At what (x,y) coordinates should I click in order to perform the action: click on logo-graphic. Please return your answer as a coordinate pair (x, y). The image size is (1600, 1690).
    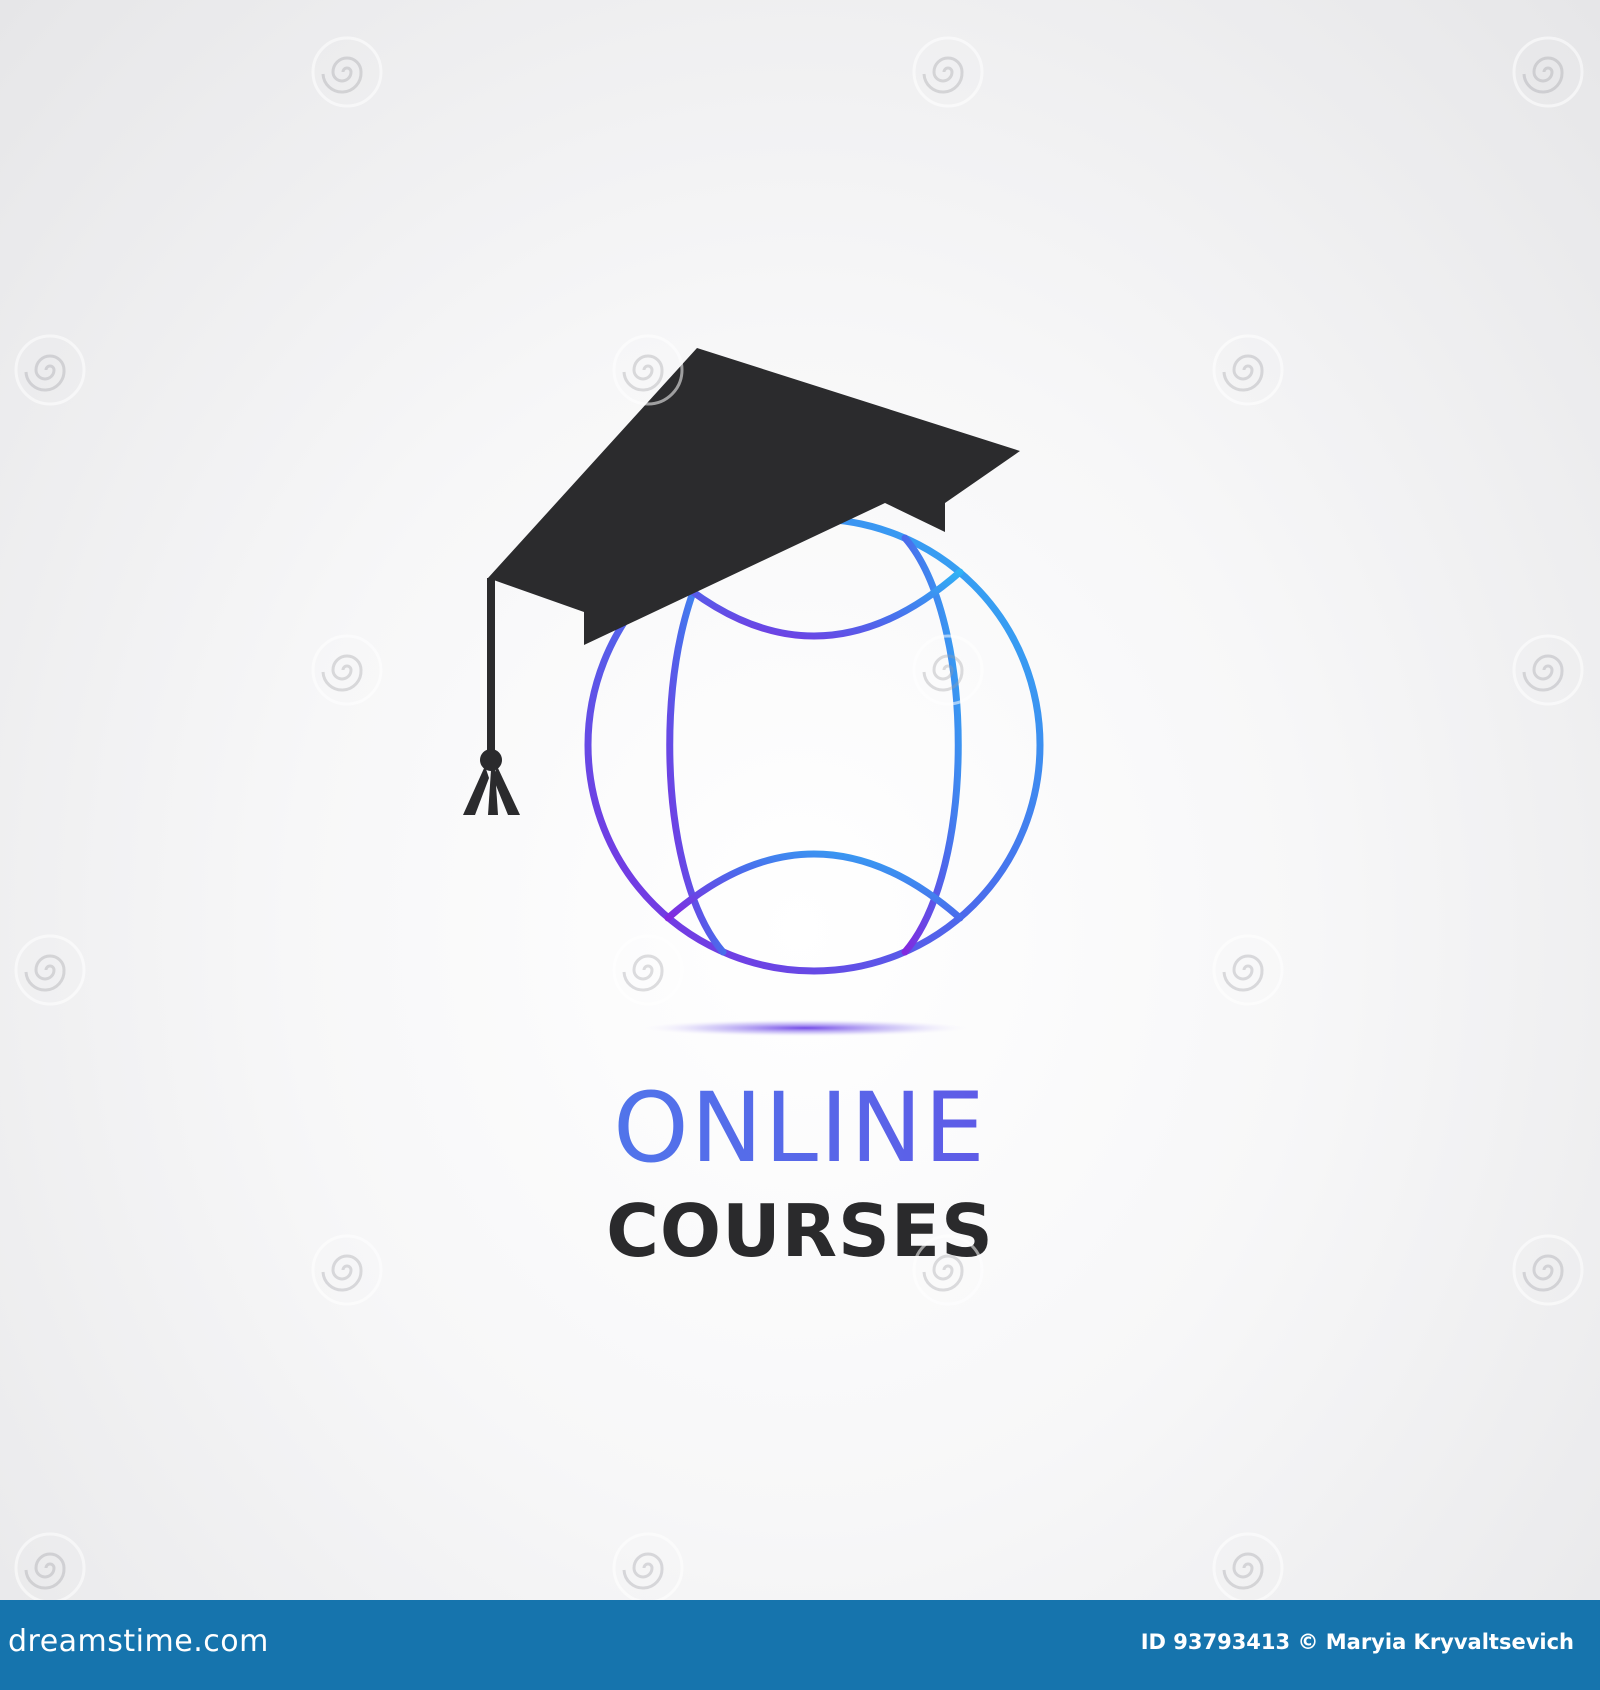
    Looking at the image, I should click on (753, 692).